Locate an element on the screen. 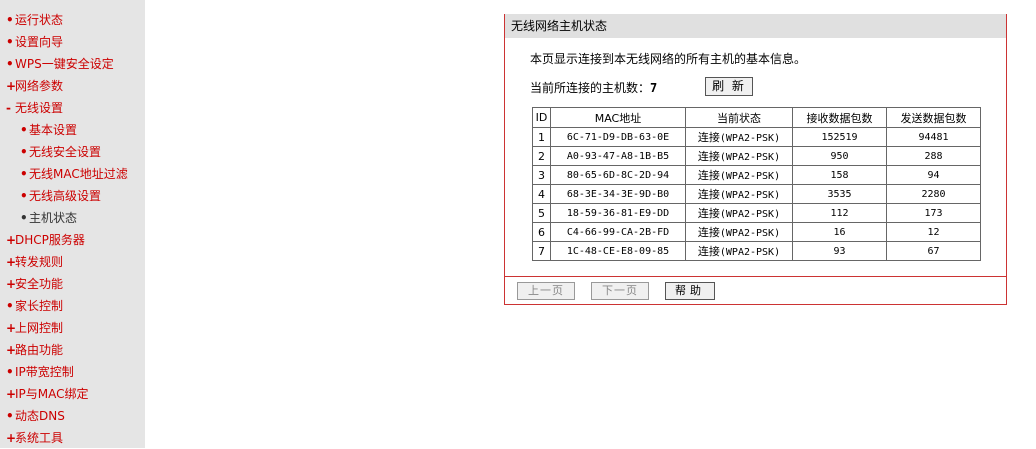  host-count-value: 7 is located at coordinates (654, 88).